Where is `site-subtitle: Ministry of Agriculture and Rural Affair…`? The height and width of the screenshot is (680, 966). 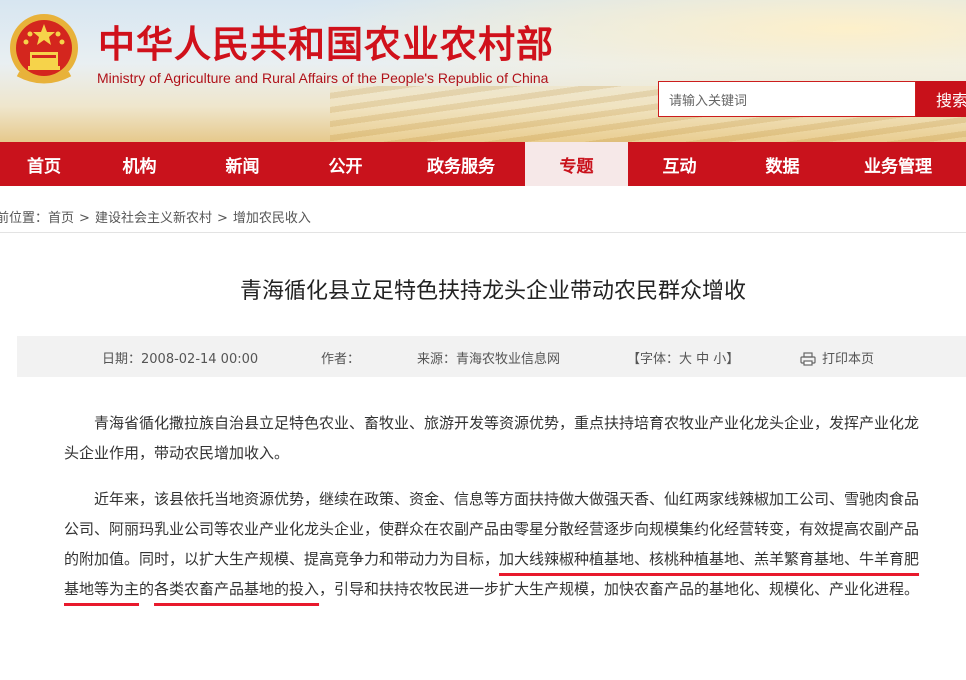 site-subtitle: Ministry of Agriculture and Rural Affair… is located at coordinates (323, 78).